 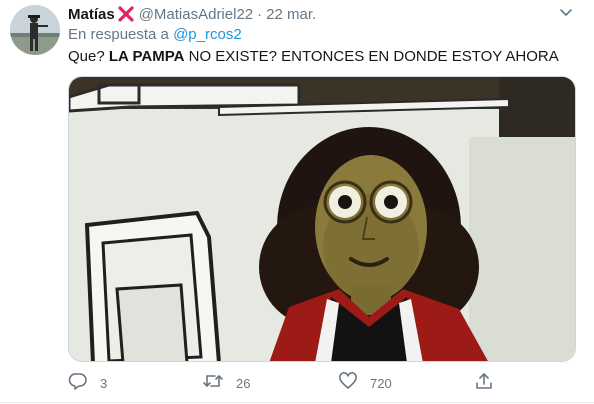 I want to click on like-button: 720, so click(x=365, y=383).